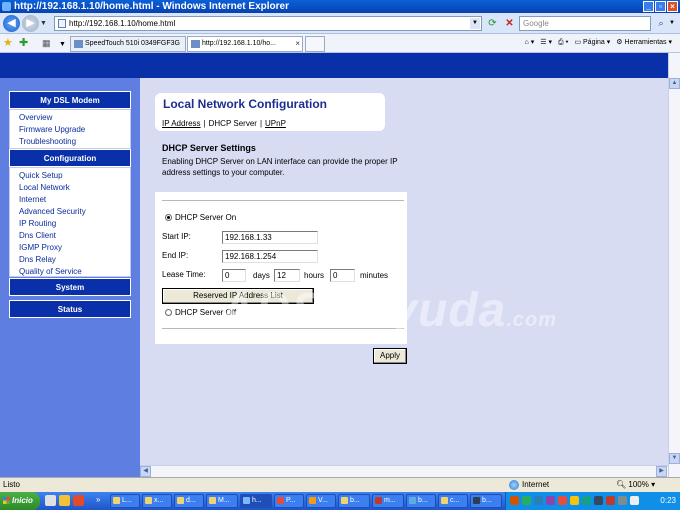  Describe the element at coordinates (622, 484) in the screenshot. I see `zoom-icon: 🔍︎` at that location.